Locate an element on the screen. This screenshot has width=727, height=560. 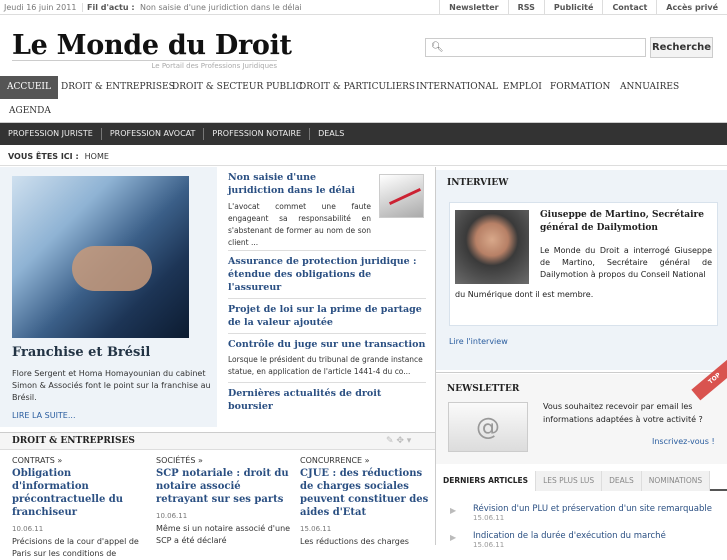
current-date: Jeudi 16 juin 2011 is located at coordinates (44, 7).